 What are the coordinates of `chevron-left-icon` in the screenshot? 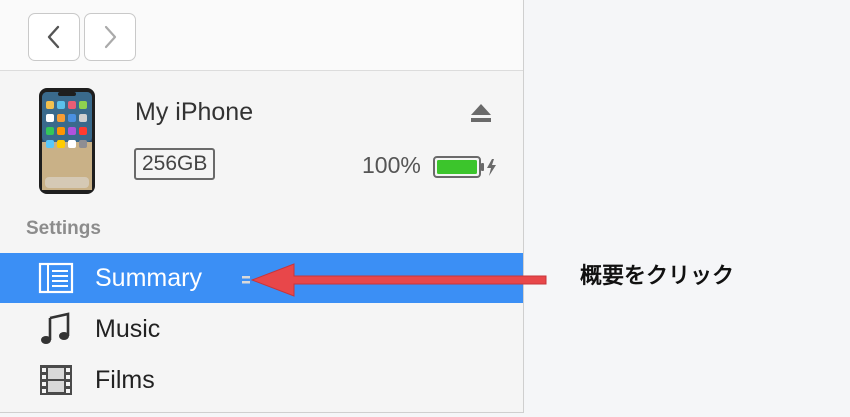 It's located at (53, 37).